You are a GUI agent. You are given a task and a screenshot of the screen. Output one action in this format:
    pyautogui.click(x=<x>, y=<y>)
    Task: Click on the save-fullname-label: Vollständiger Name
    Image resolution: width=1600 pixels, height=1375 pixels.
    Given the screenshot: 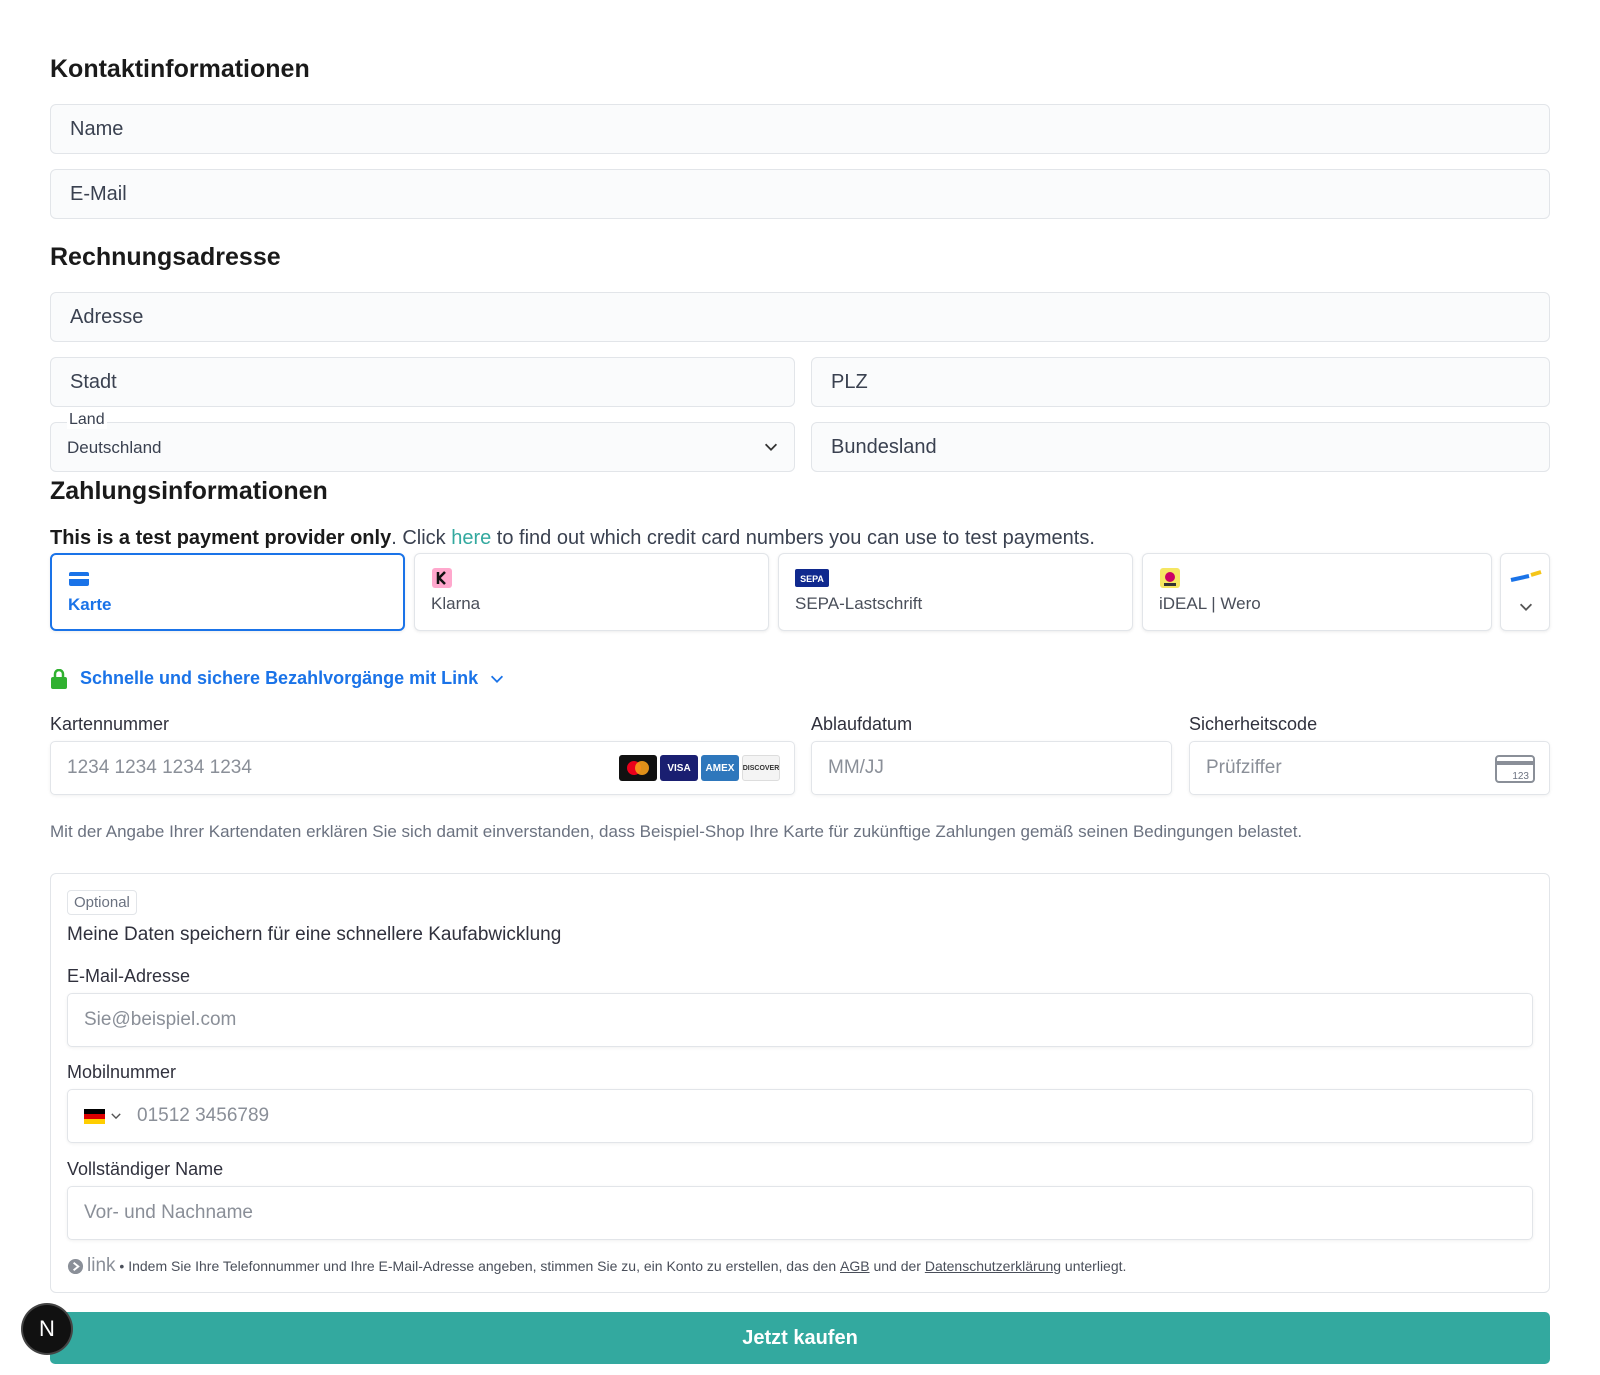 What is the action you would take?
    pyautogui.click(x=145, y=1169)
    